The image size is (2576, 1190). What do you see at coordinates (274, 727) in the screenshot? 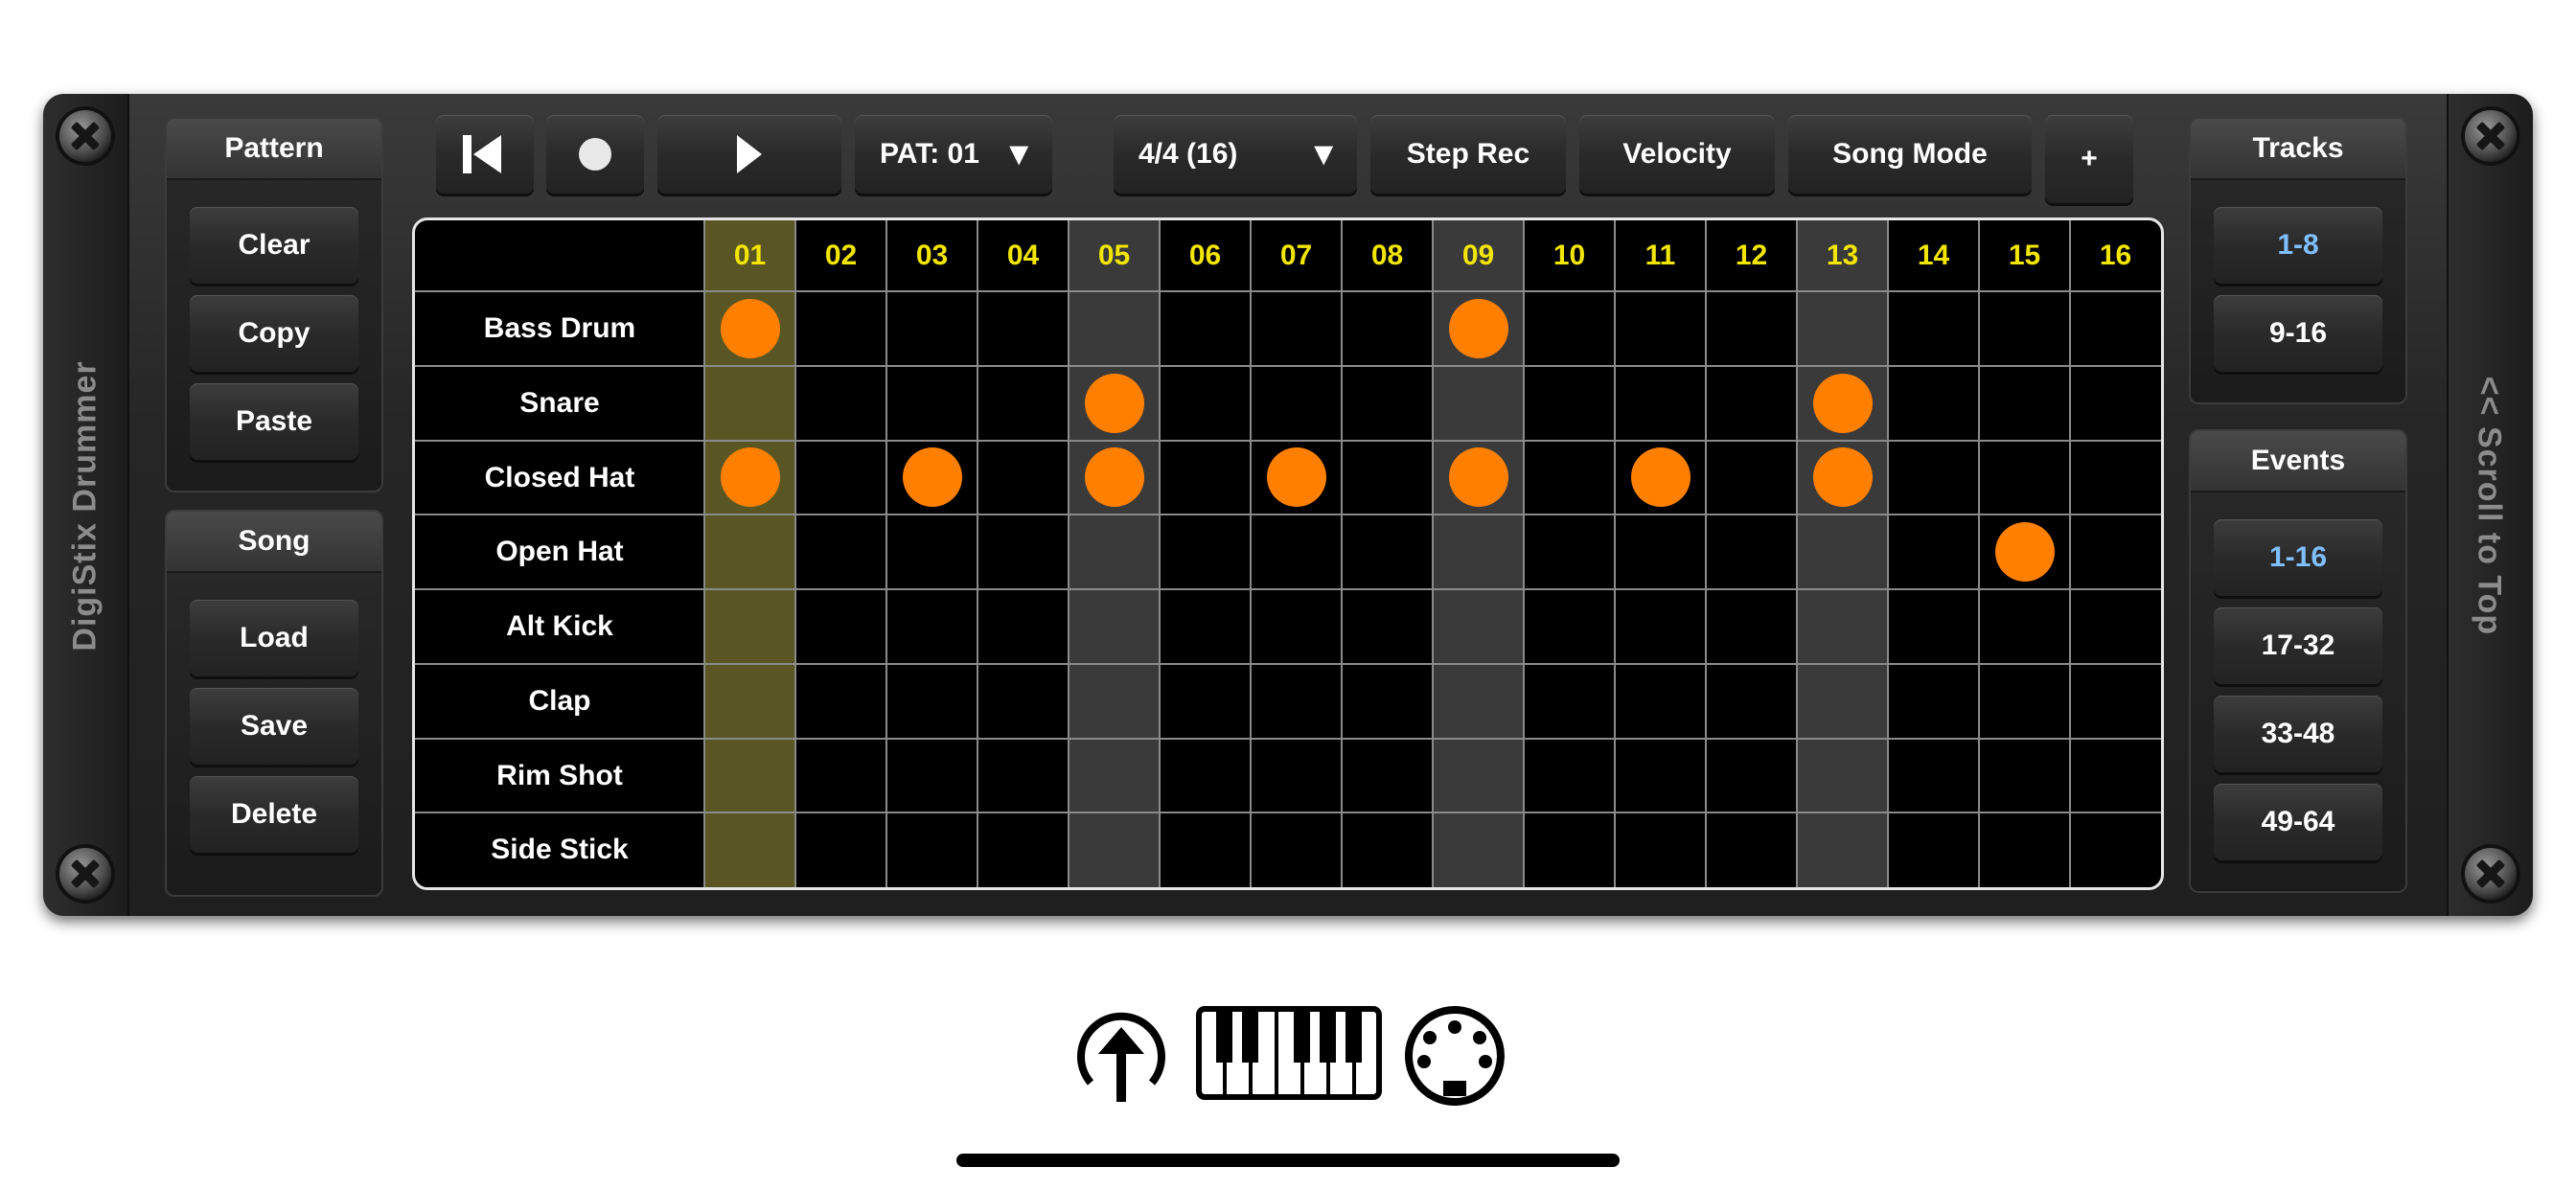
I see `save-button: Save` at bounding box center [274, 727].